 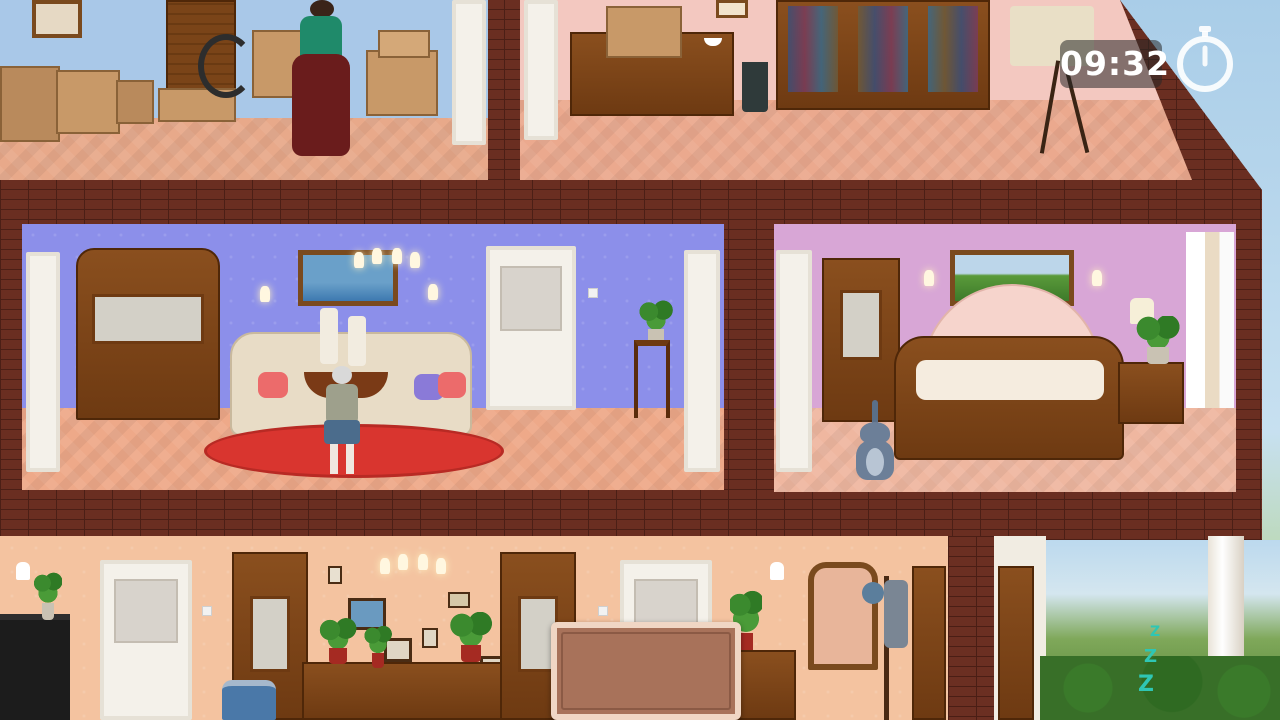 What do you see at coordinates (1016, 643) in the screenshot?
I see `porch-door` at bounding box center [1016, 643].